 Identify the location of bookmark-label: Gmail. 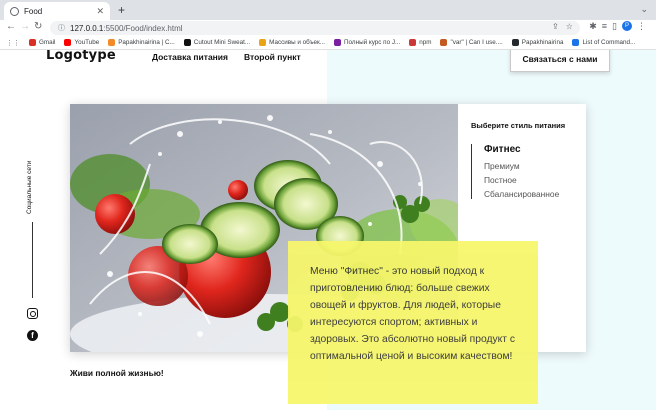
(47, 42).